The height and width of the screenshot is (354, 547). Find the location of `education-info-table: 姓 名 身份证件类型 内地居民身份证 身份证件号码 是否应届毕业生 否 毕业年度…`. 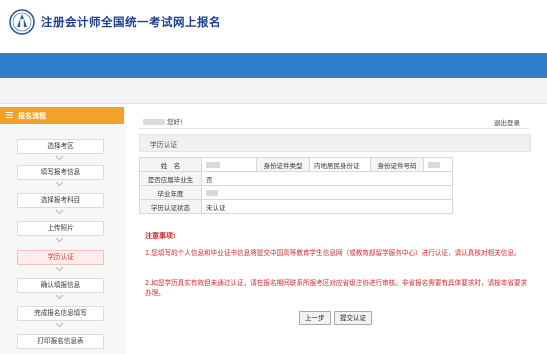

education-info-table: 姓 名 身份证件类型 内地居民身份证 身份证件号码 是否应届毕业生 否 毕业年度… is located at coordinates (296, 185).